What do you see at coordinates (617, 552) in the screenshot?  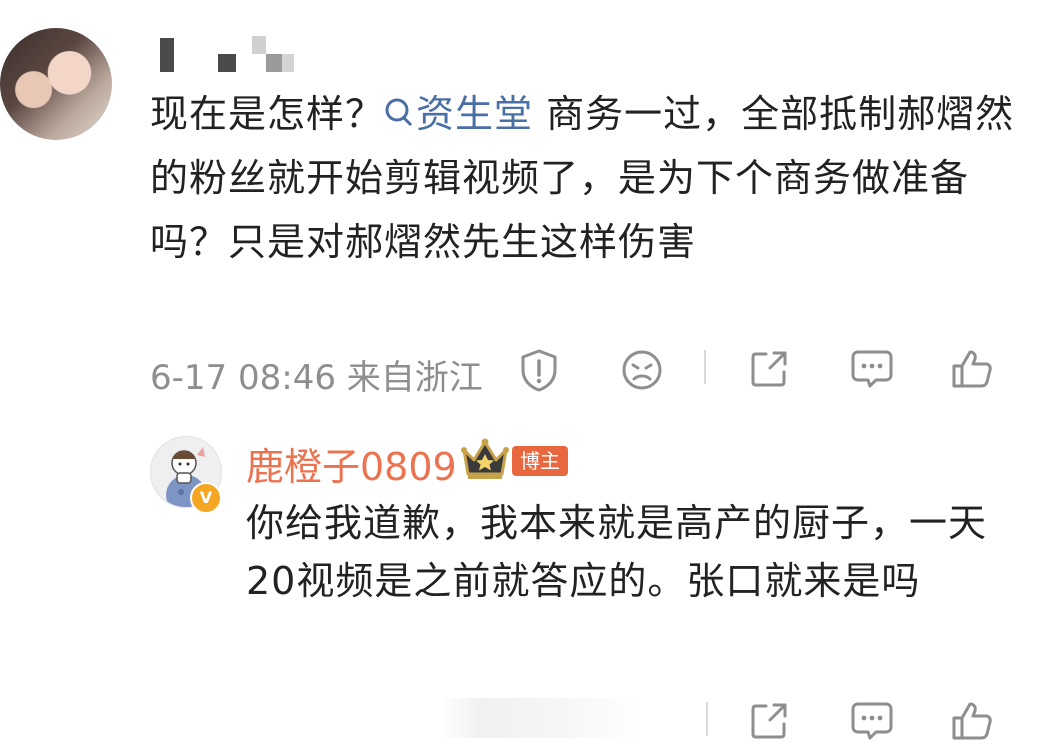 I see `reply-text: 你给我道歉，我本来就是高产的厨子，一天20视频是之前就答应的。张口就来是吗` at bounding box center [617, 552].